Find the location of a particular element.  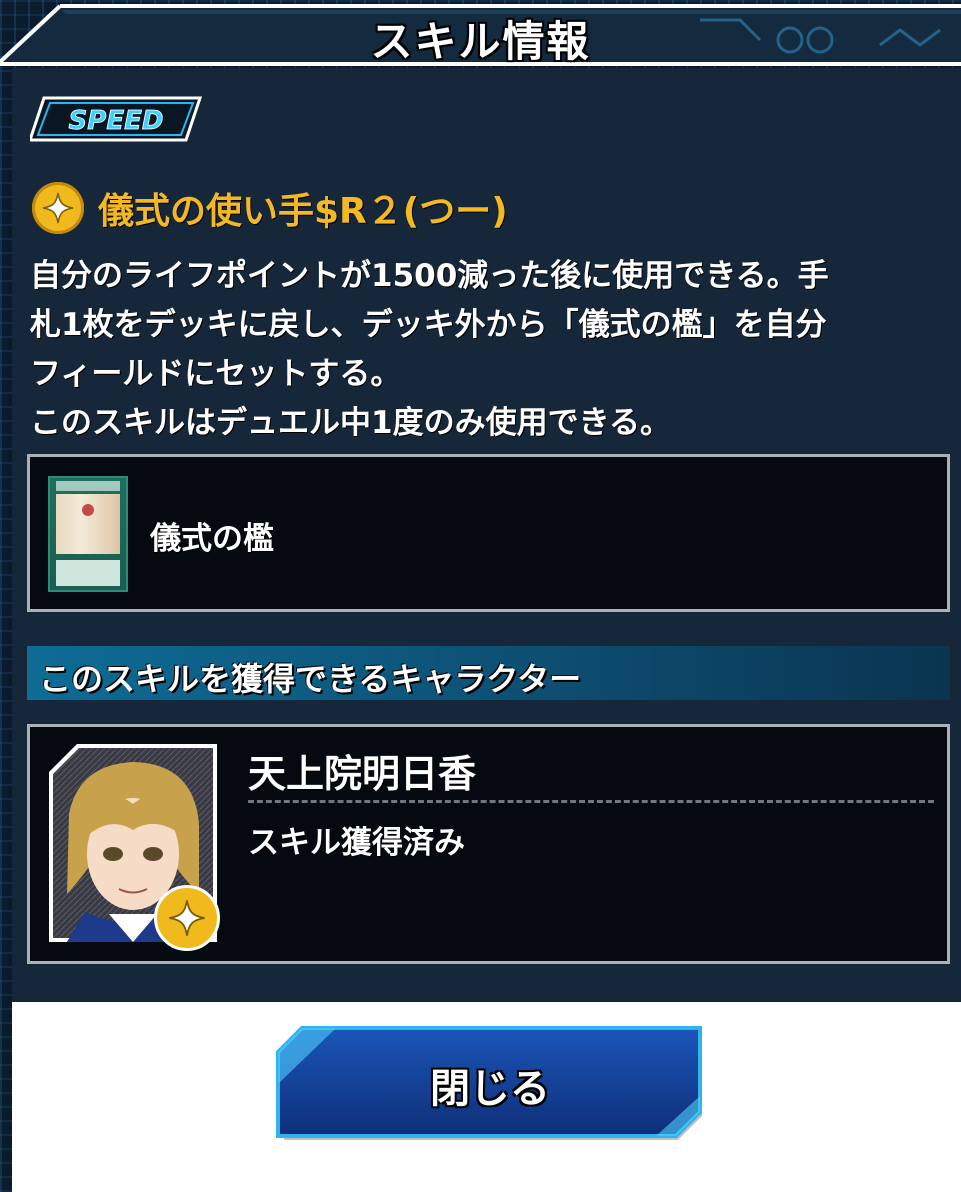

card-thumbnail is located at coordinates (88, 534).